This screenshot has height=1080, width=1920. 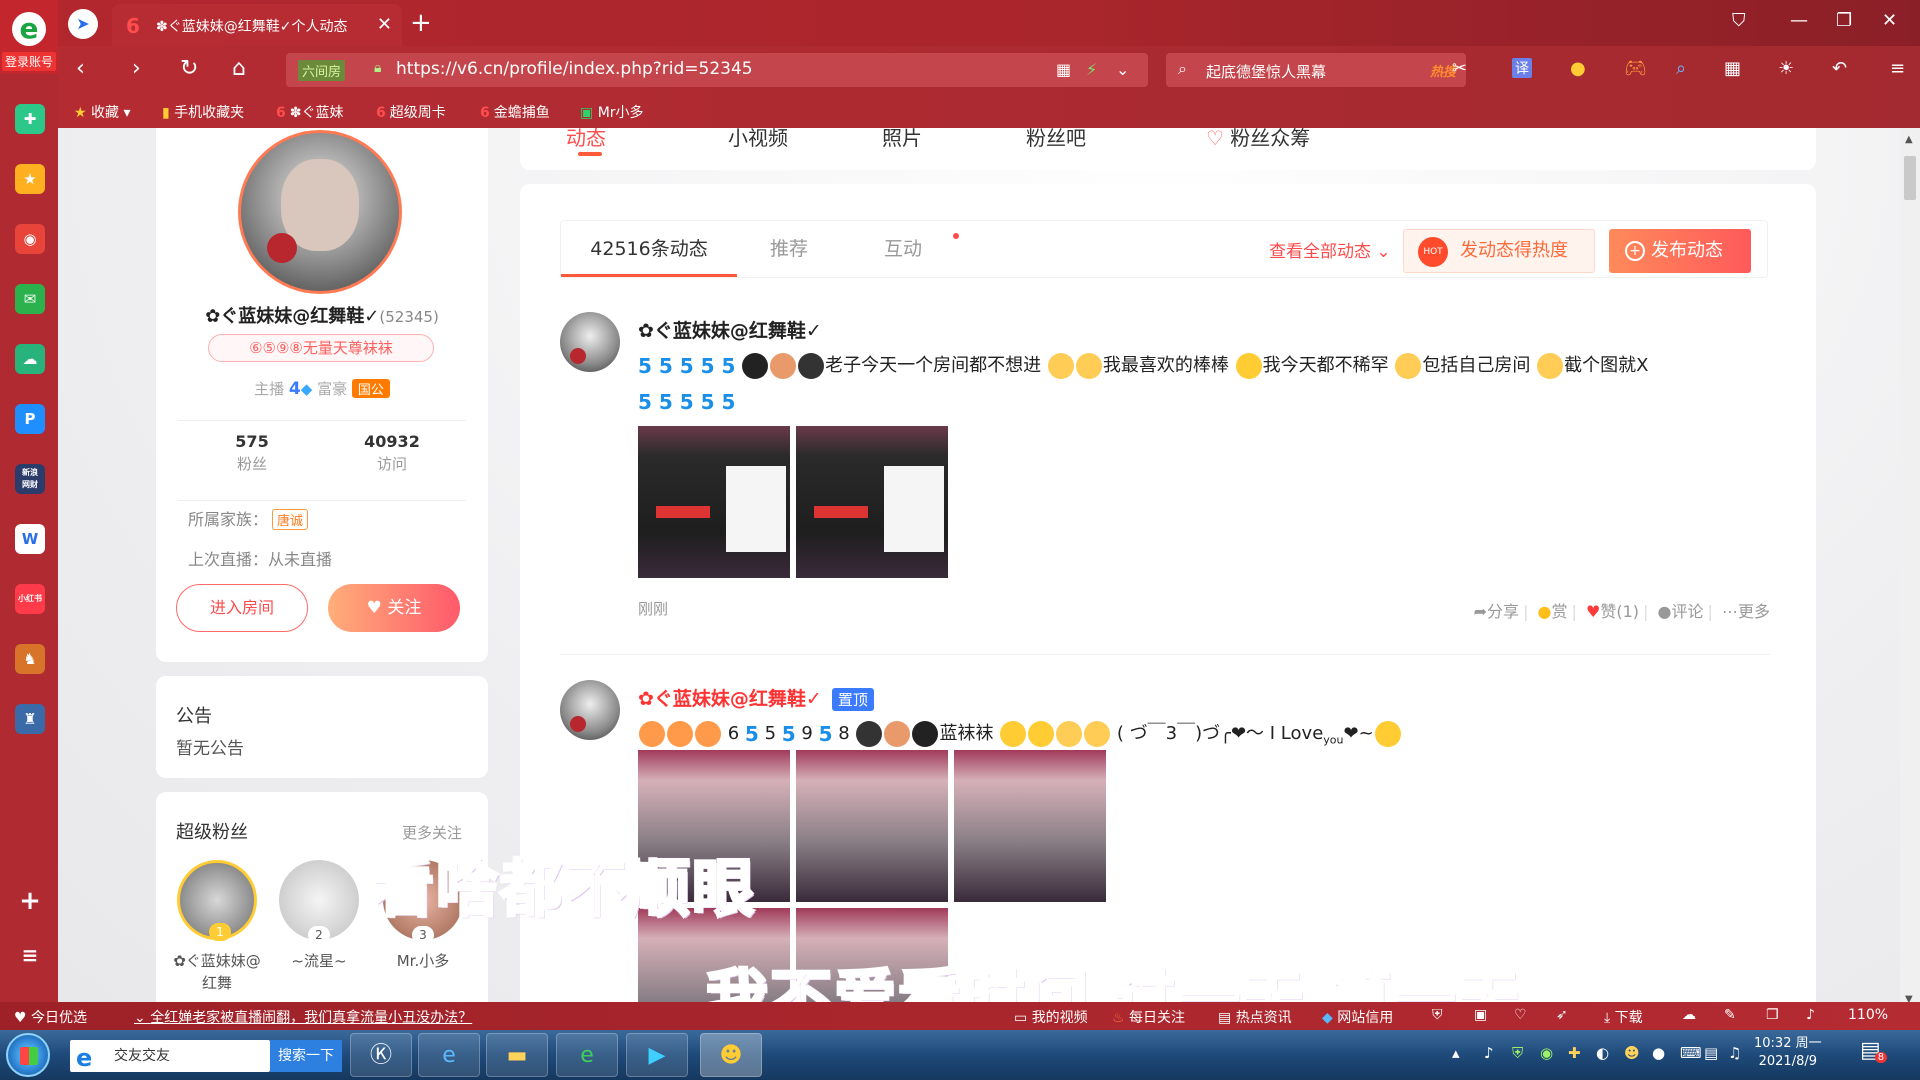 I want to click on browser-logo: e 登录账号, so click(x=29, y=37).